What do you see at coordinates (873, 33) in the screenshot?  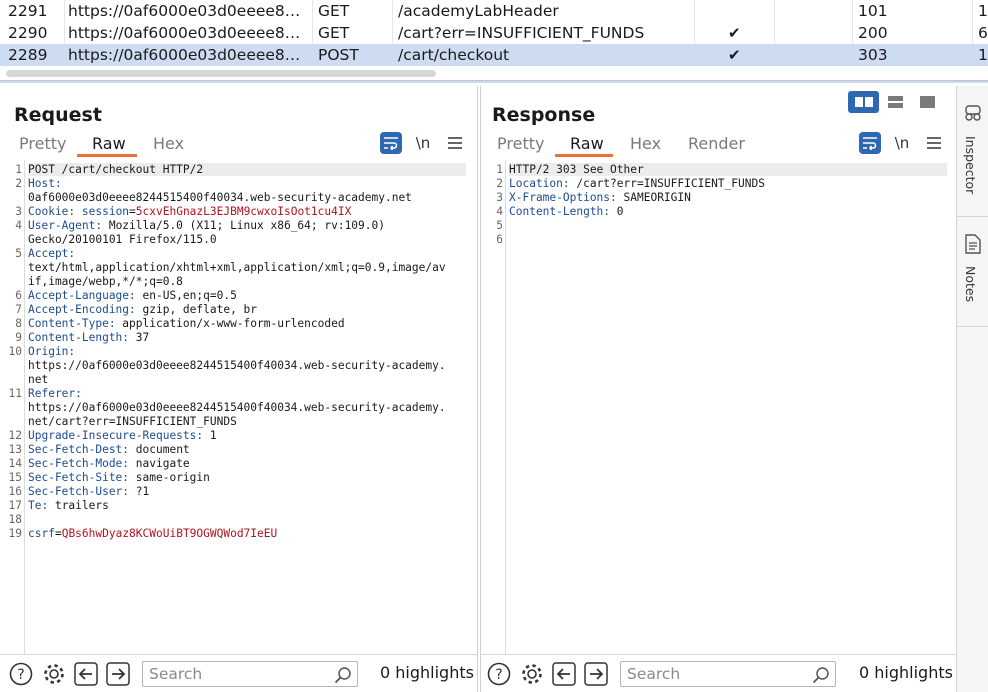 I see `row-status: 200` at bounding box center [873, 33].